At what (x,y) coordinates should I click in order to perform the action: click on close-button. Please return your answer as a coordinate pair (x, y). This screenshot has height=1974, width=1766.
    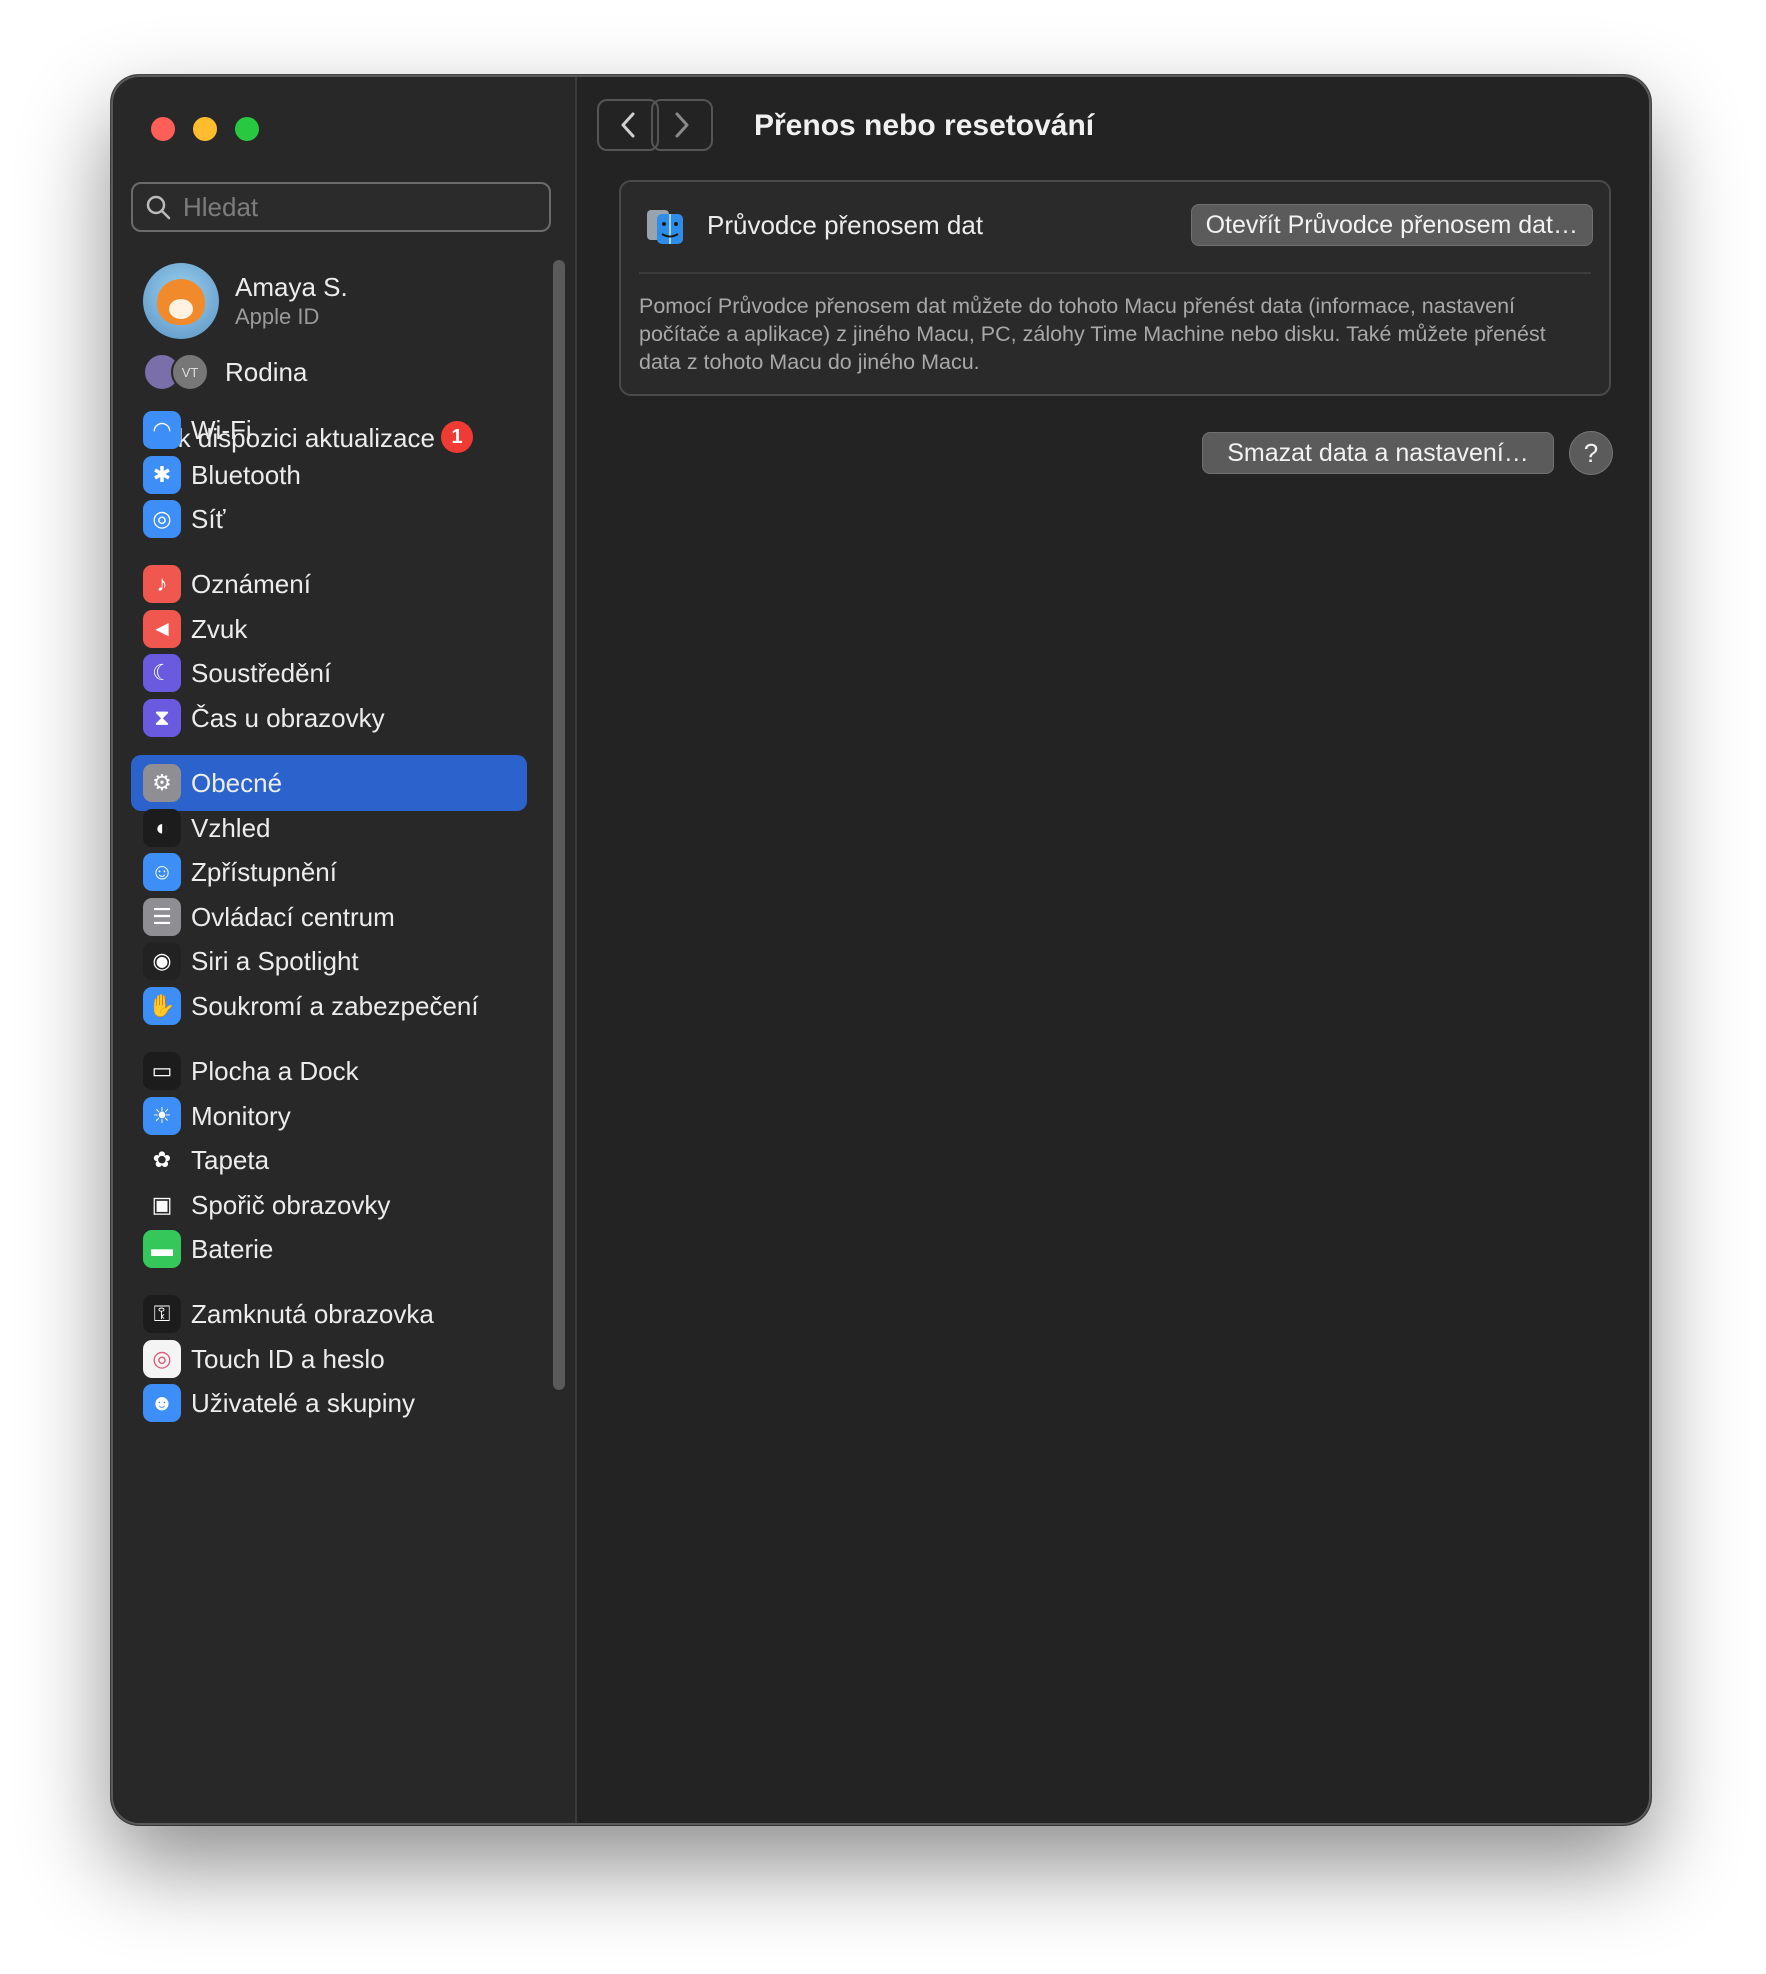
    Looking at the image, I should click on (163, 129).